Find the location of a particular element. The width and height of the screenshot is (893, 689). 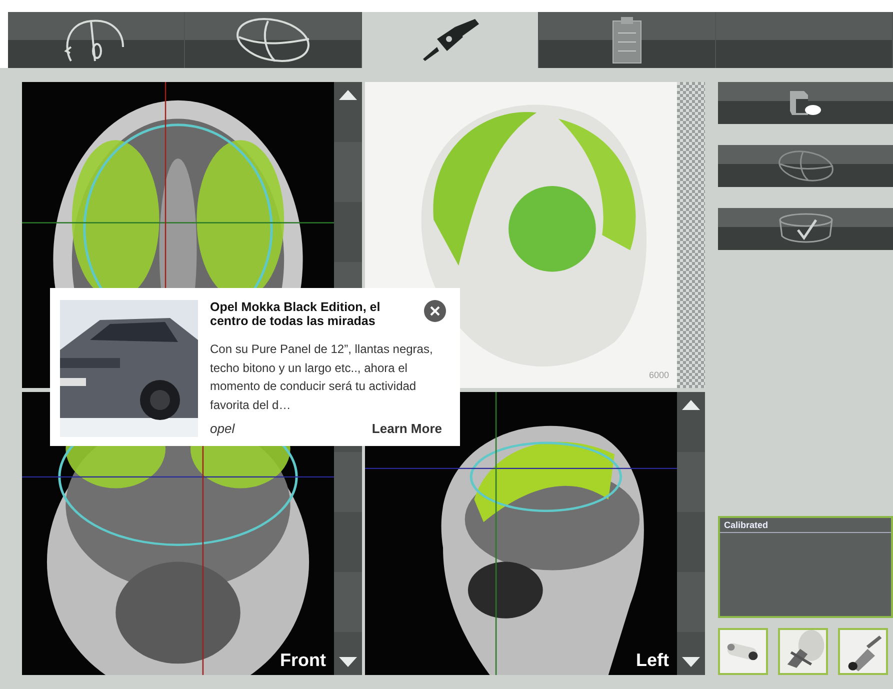

advertiser-name: opel is located at coordinates (222, 428).